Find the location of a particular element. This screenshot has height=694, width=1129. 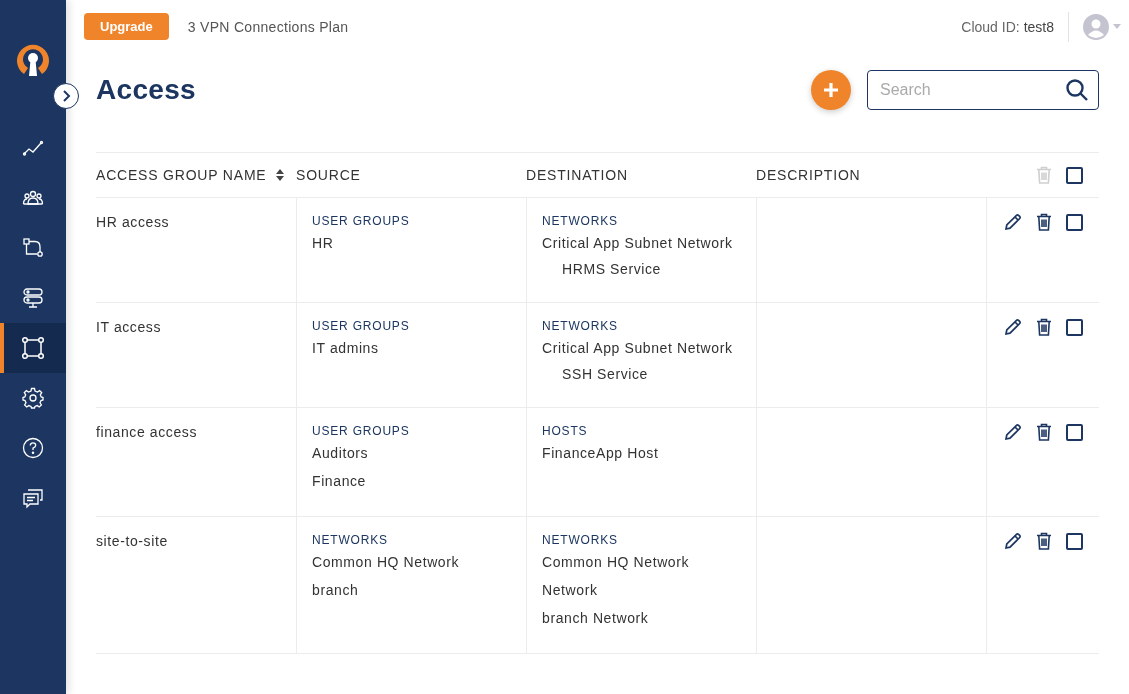

column-header: DESTINATION is located at coordinates (577, 175).